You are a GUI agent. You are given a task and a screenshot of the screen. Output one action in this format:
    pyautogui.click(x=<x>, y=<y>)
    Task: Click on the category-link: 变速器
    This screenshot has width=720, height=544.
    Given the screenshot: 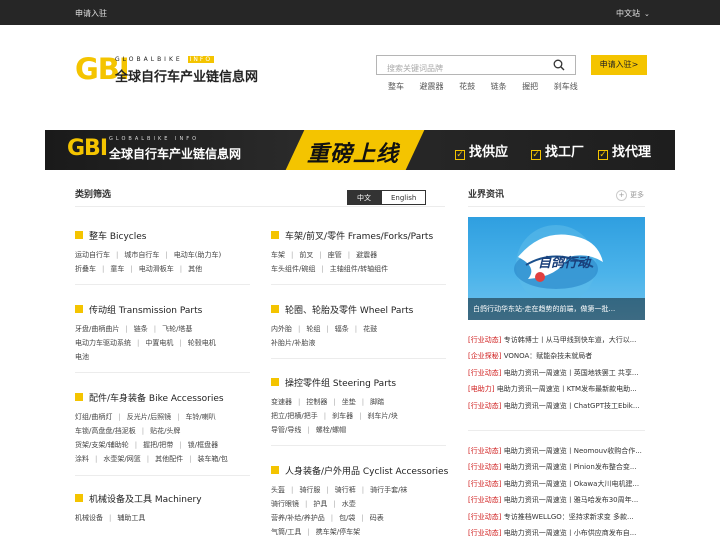 What is the action you would take?
    pyautogui.click(x=281, y=402)
    